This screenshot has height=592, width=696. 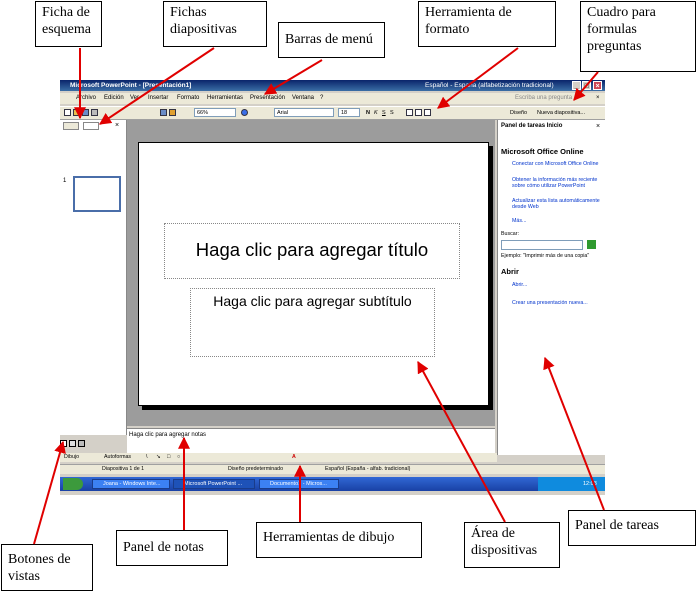 I want to click on arrow-panel-tareas, so click(x=574, y=433).